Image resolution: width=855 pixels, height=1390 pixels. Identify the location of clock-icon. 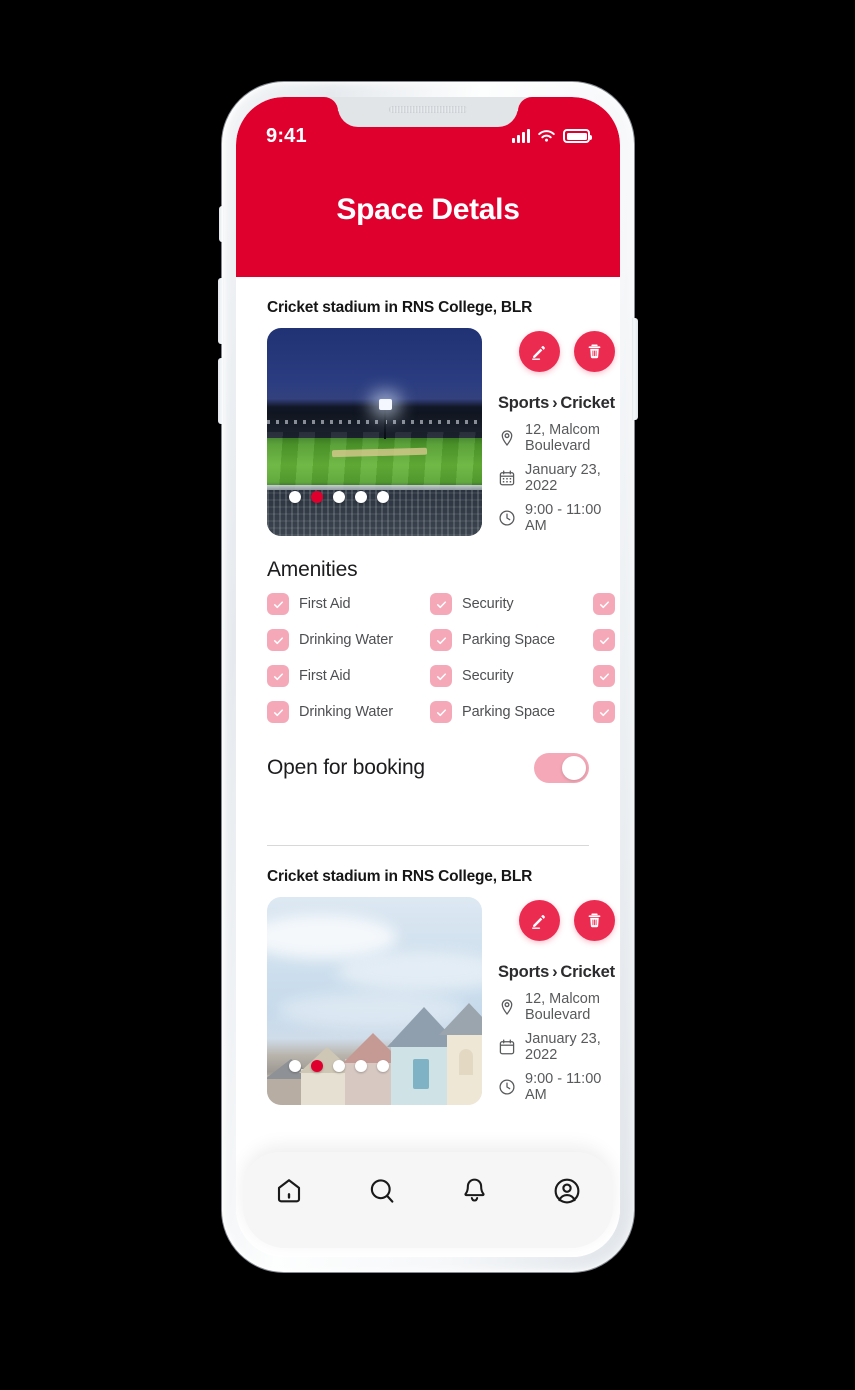
(507, 1087).